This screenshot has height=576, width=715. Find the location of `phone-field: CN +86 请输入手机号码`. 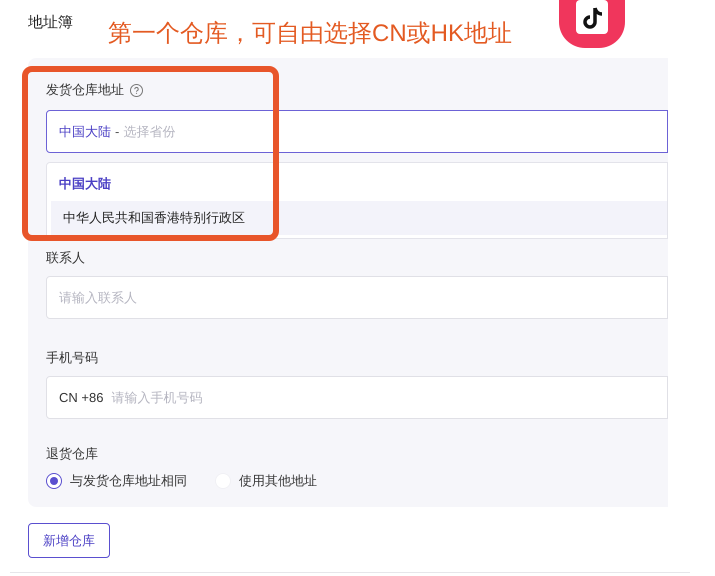

phone-field: CN +86 请输入手机号码 is located at coordinates (357, 397).